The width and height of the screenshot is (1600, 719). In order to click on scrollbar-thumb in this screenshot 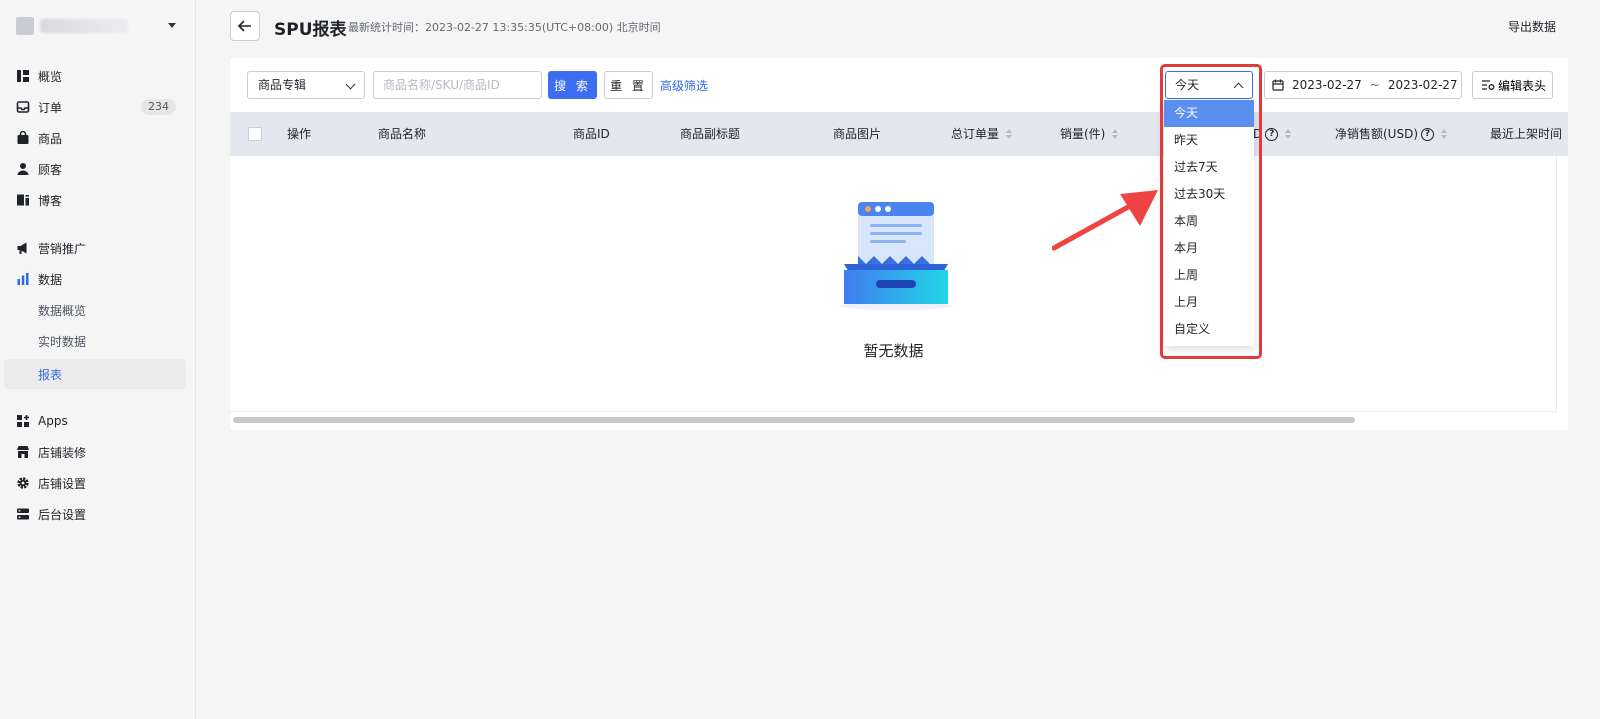, I will do `click(794, 420)`.